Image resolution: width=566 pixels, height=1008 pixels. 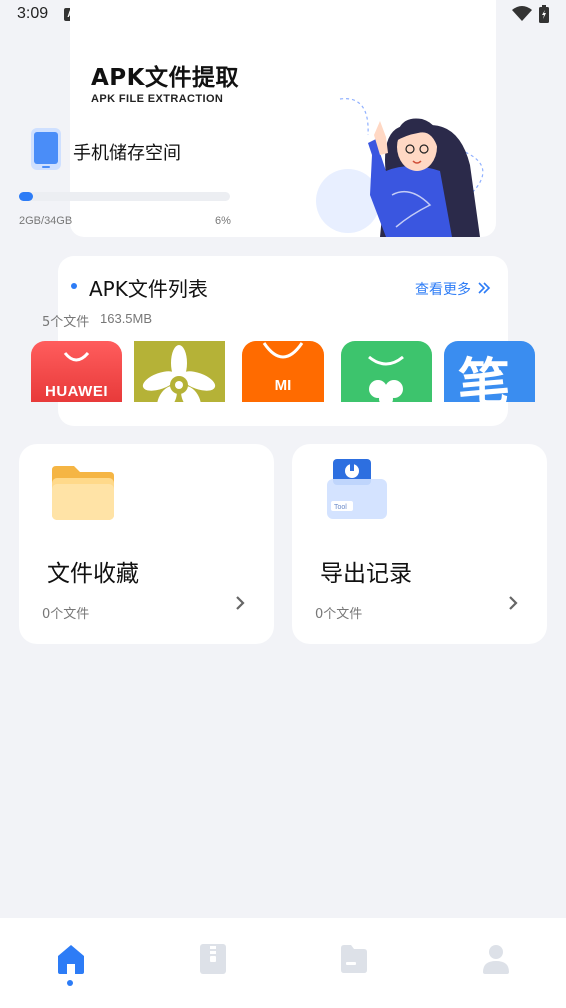 What do you see at coordinates (70, 983) in the screenshot?
I see `active-indicator-dot` at bounding box center [70, 983].